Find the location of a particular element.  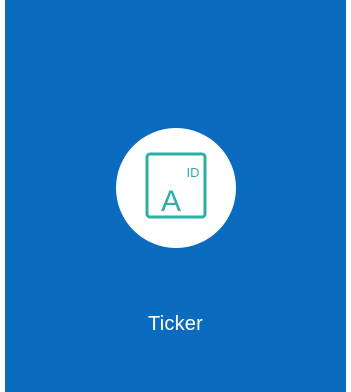

ticker-id-icon: A ID is located at coordinates (176, 185).